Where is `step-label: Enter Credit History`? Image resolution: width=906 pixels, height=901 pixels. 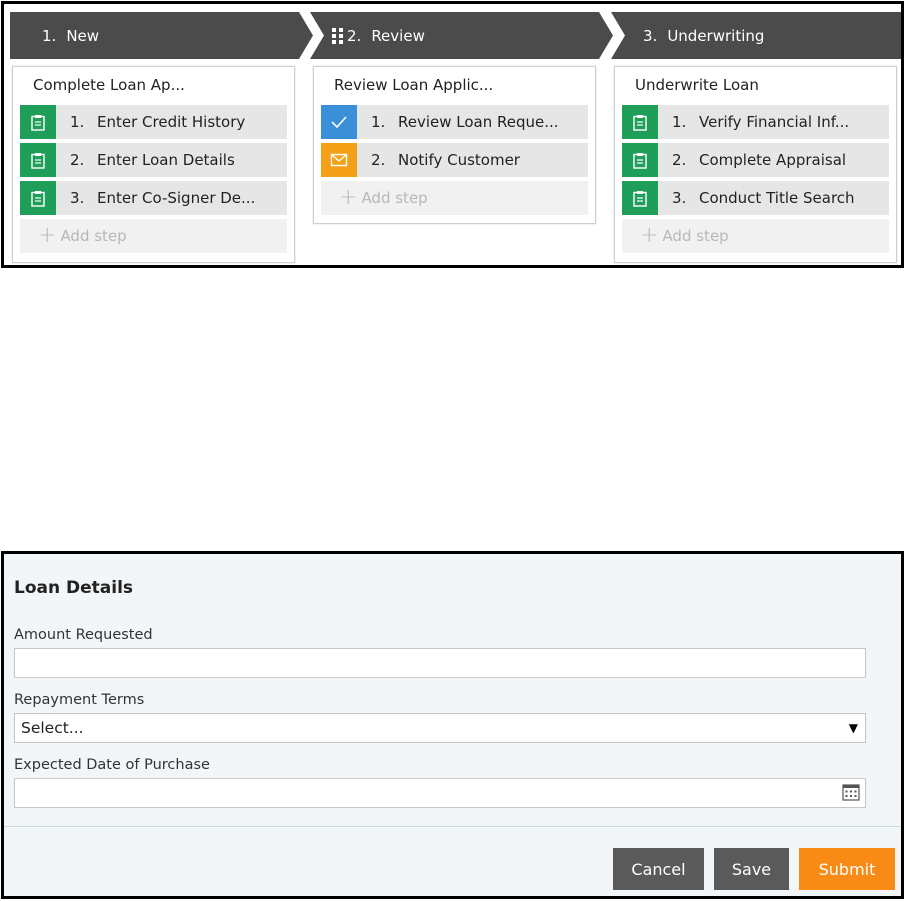 step-label: Enter Credit History is located at coordinates (171, 122).